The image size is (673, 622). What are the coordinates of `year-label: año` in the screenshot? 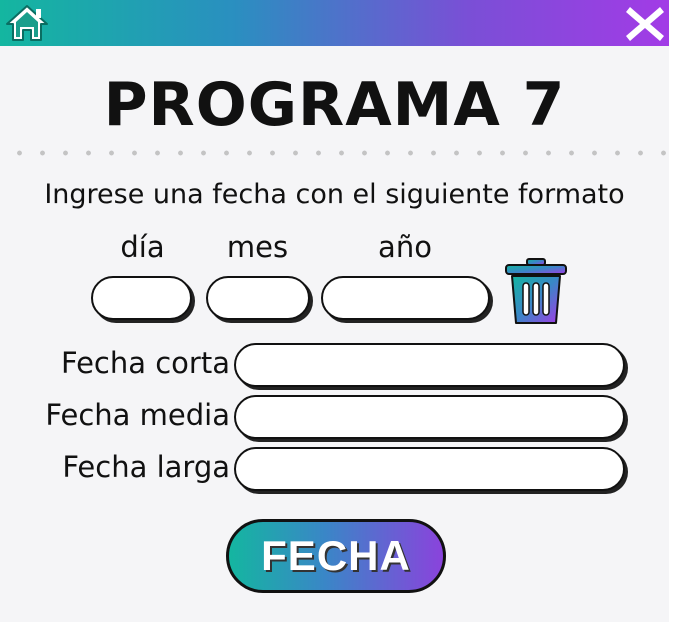 It's located at (405, 247).